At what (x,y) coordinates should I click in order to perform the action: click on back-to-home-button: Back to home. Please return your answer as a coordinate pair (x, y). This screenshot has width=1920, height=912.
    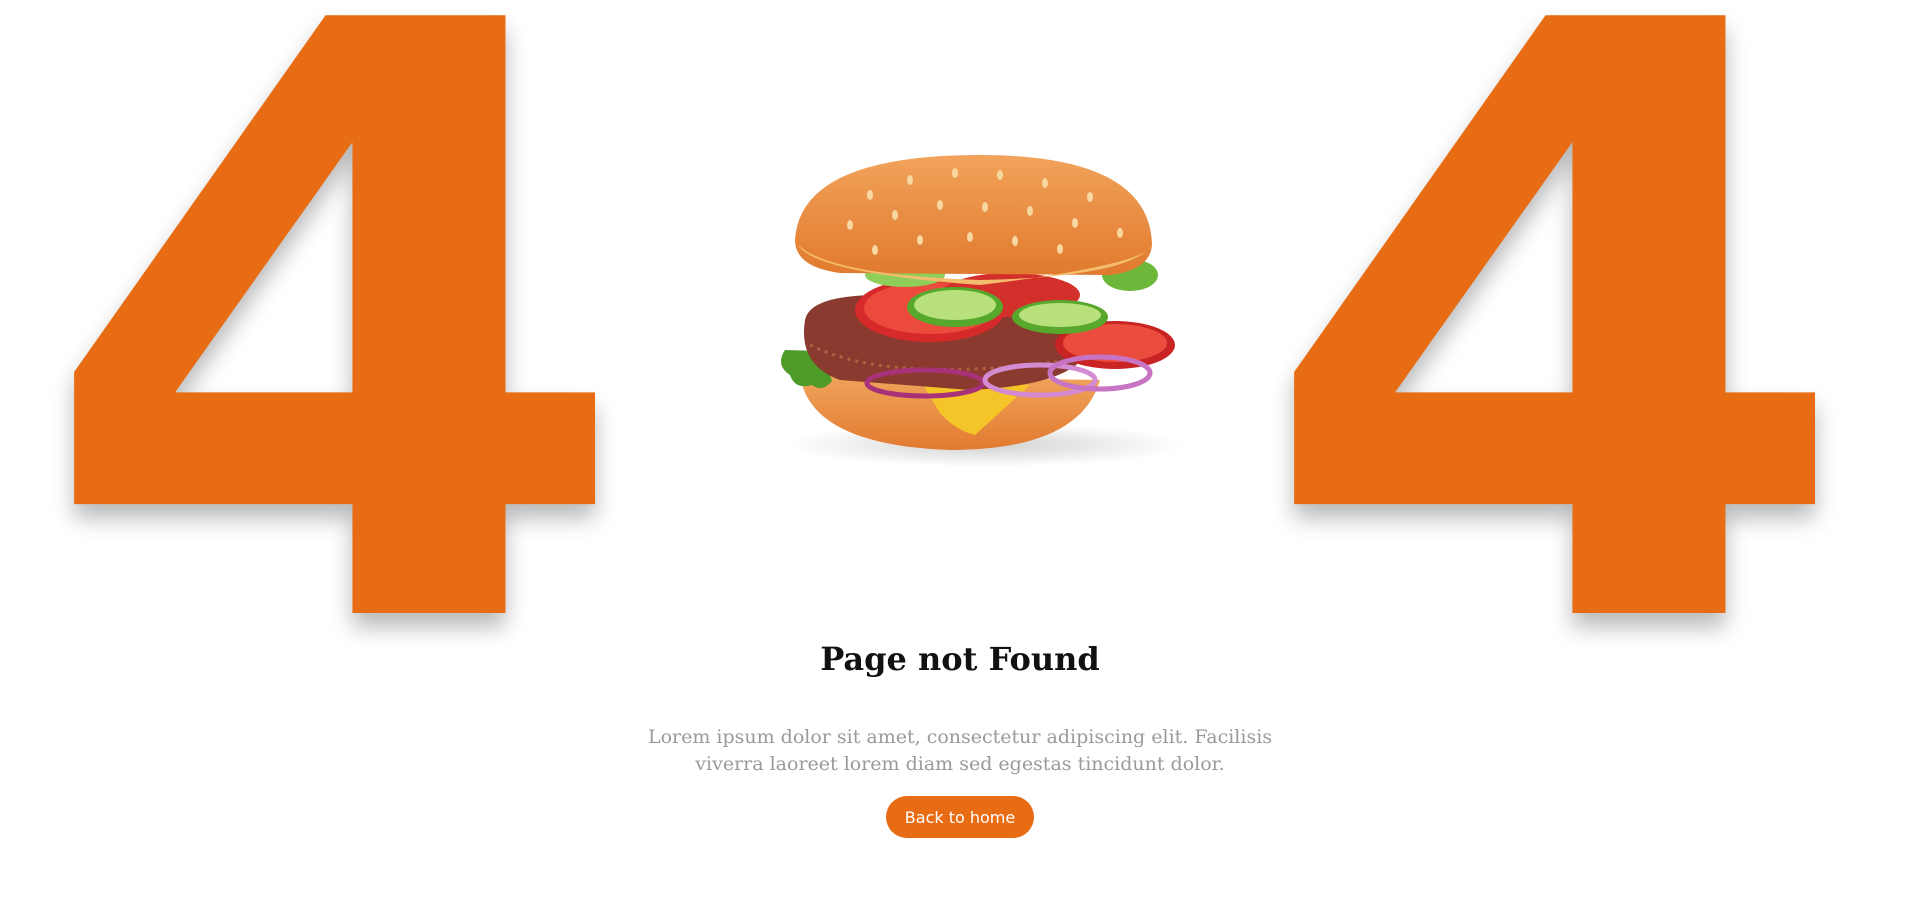
    Looking at the image, I should click on (960, 817).